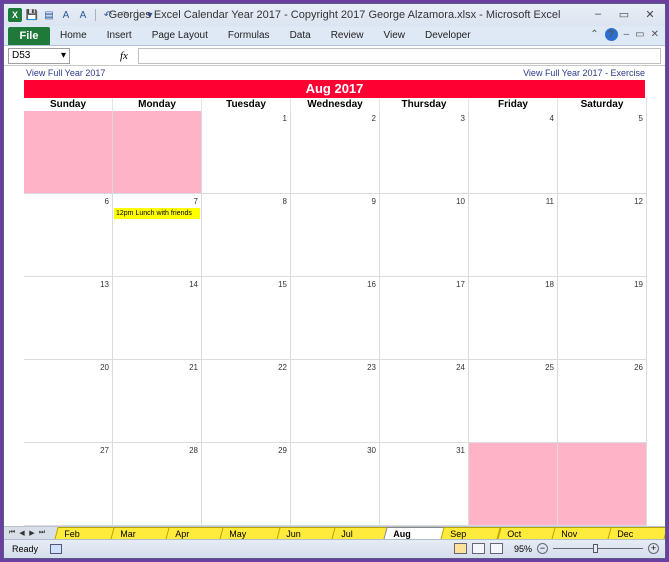  What do you see at coordinates (602, 401) in the screenshot?
I see `calendar-day-cell: 26` at bounding box center [602, 401].